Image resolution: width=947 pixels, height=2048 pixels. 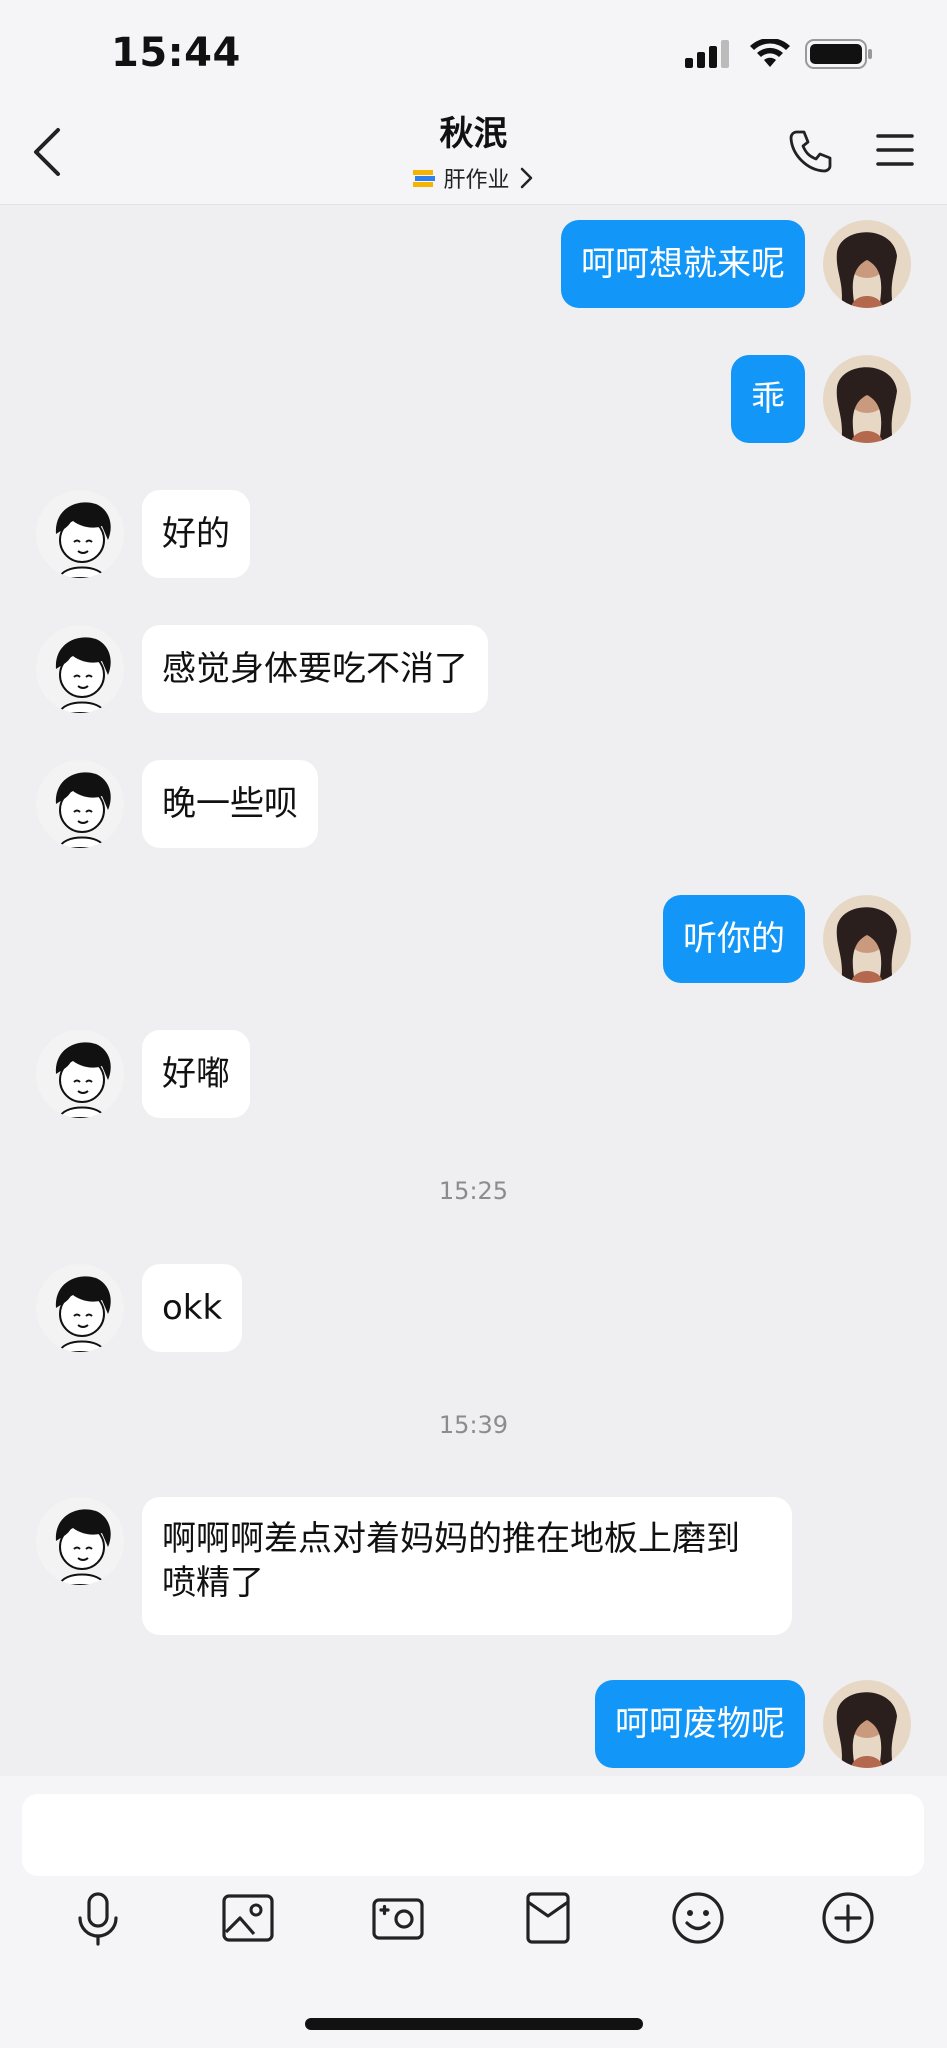 What do you see at coordinates (473, 152) in the screenshot?
I see `chat-header: 秋泯 肝作业` at bounding box center [473, 152].